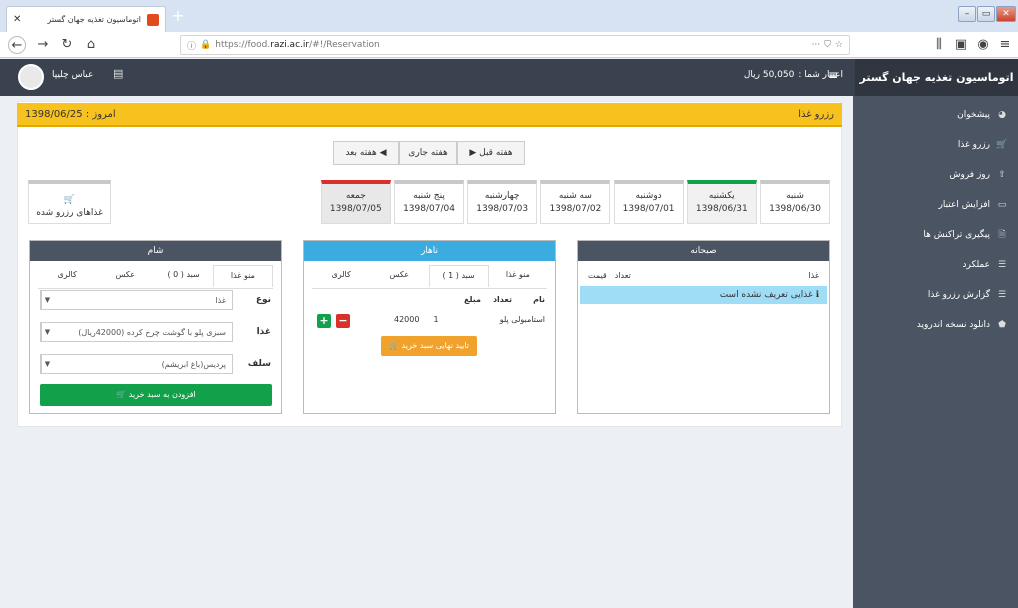 Image resolution: width=1018 pixels, height=608 pixels. Describe the element at coordinates (622, 275) in the screenshot. I see `col-count: تعداد` at that location.